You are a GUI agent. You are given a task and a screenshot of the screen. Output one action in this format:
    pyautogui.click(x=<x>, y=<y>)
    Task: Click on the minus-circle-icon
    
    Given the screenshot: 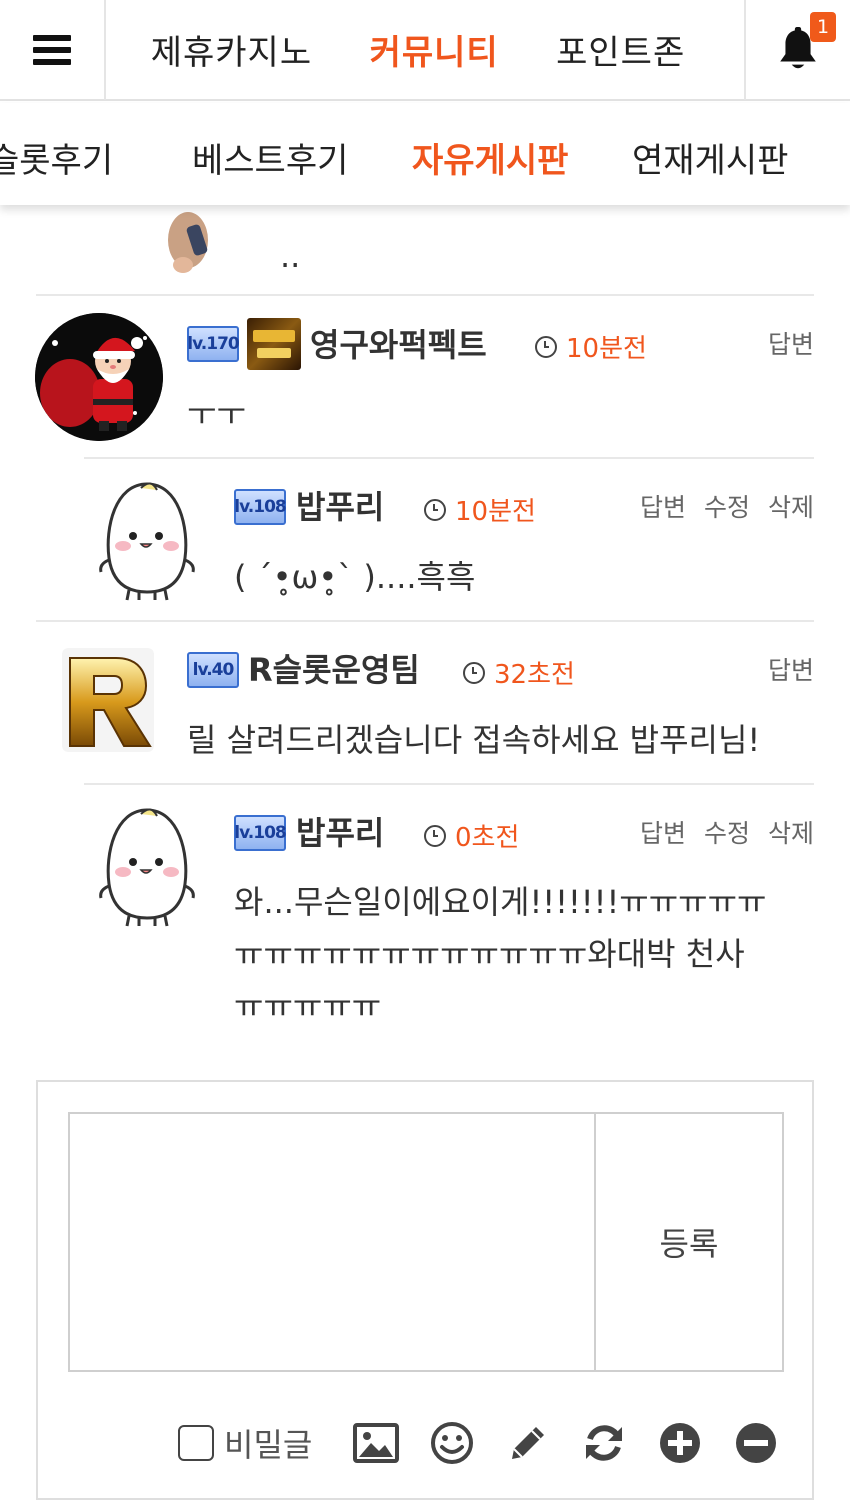 What is the action you would take?
    pyautogui.click(x=756, y=1443)
    